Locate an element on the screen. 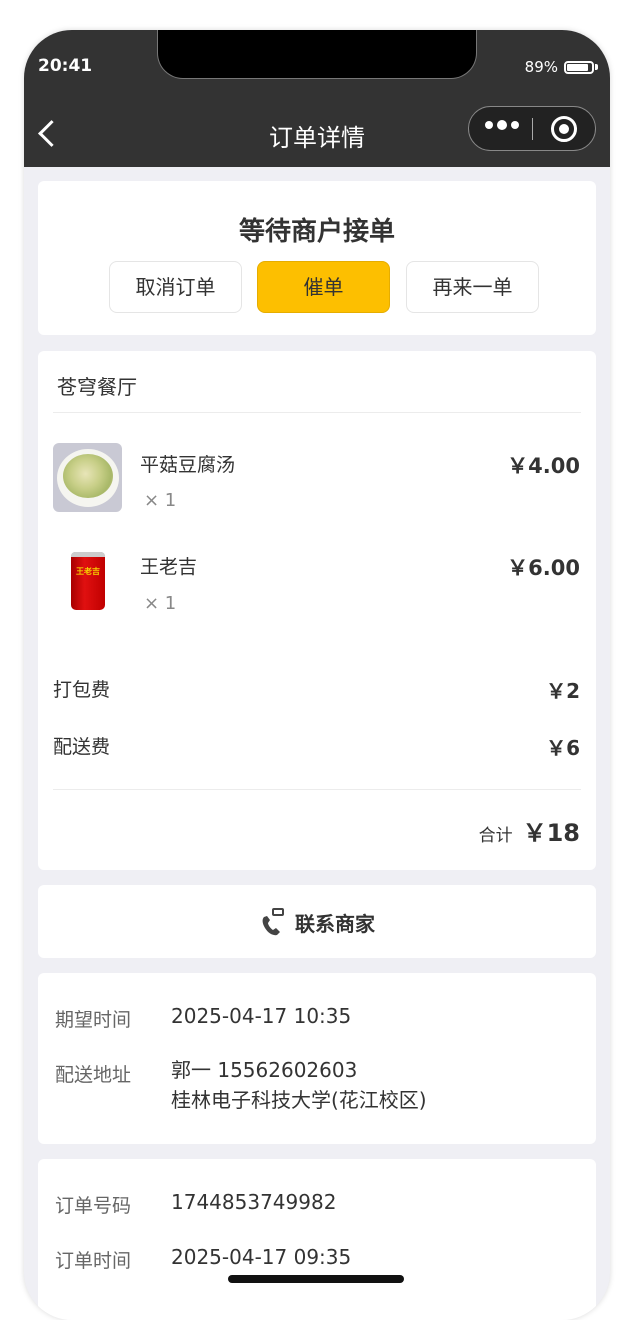  battery-icon is located at coordinates (579, 67).